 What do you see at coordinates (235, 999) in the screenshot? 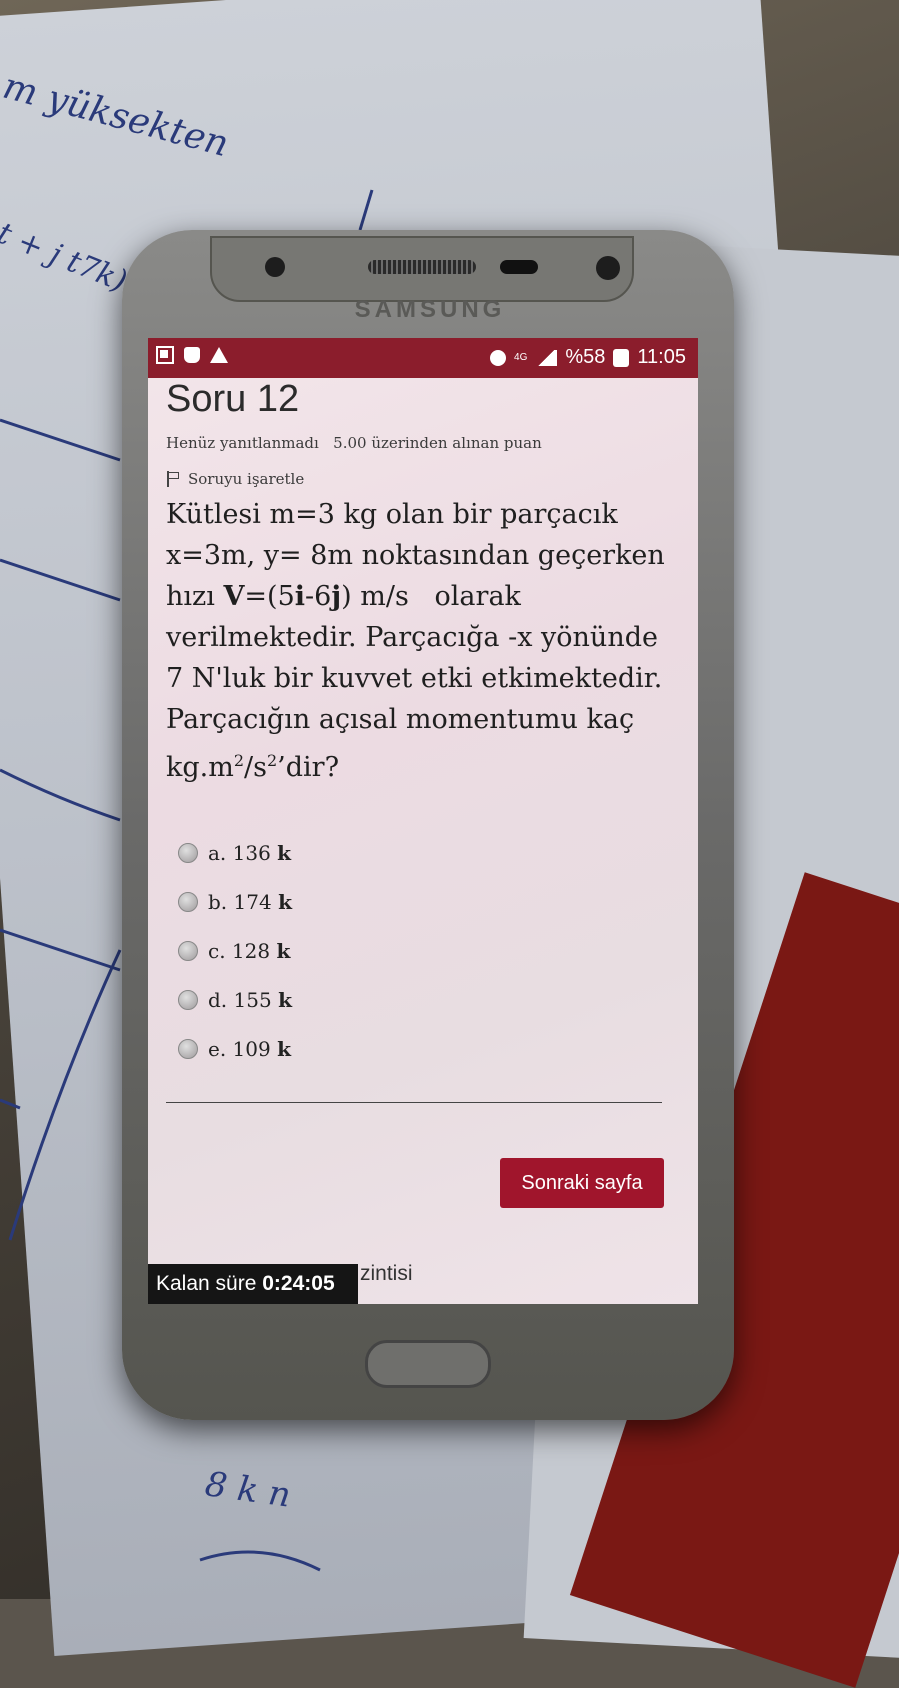
I see `option-d: d. 155 k` at bounding box center [235, 999].